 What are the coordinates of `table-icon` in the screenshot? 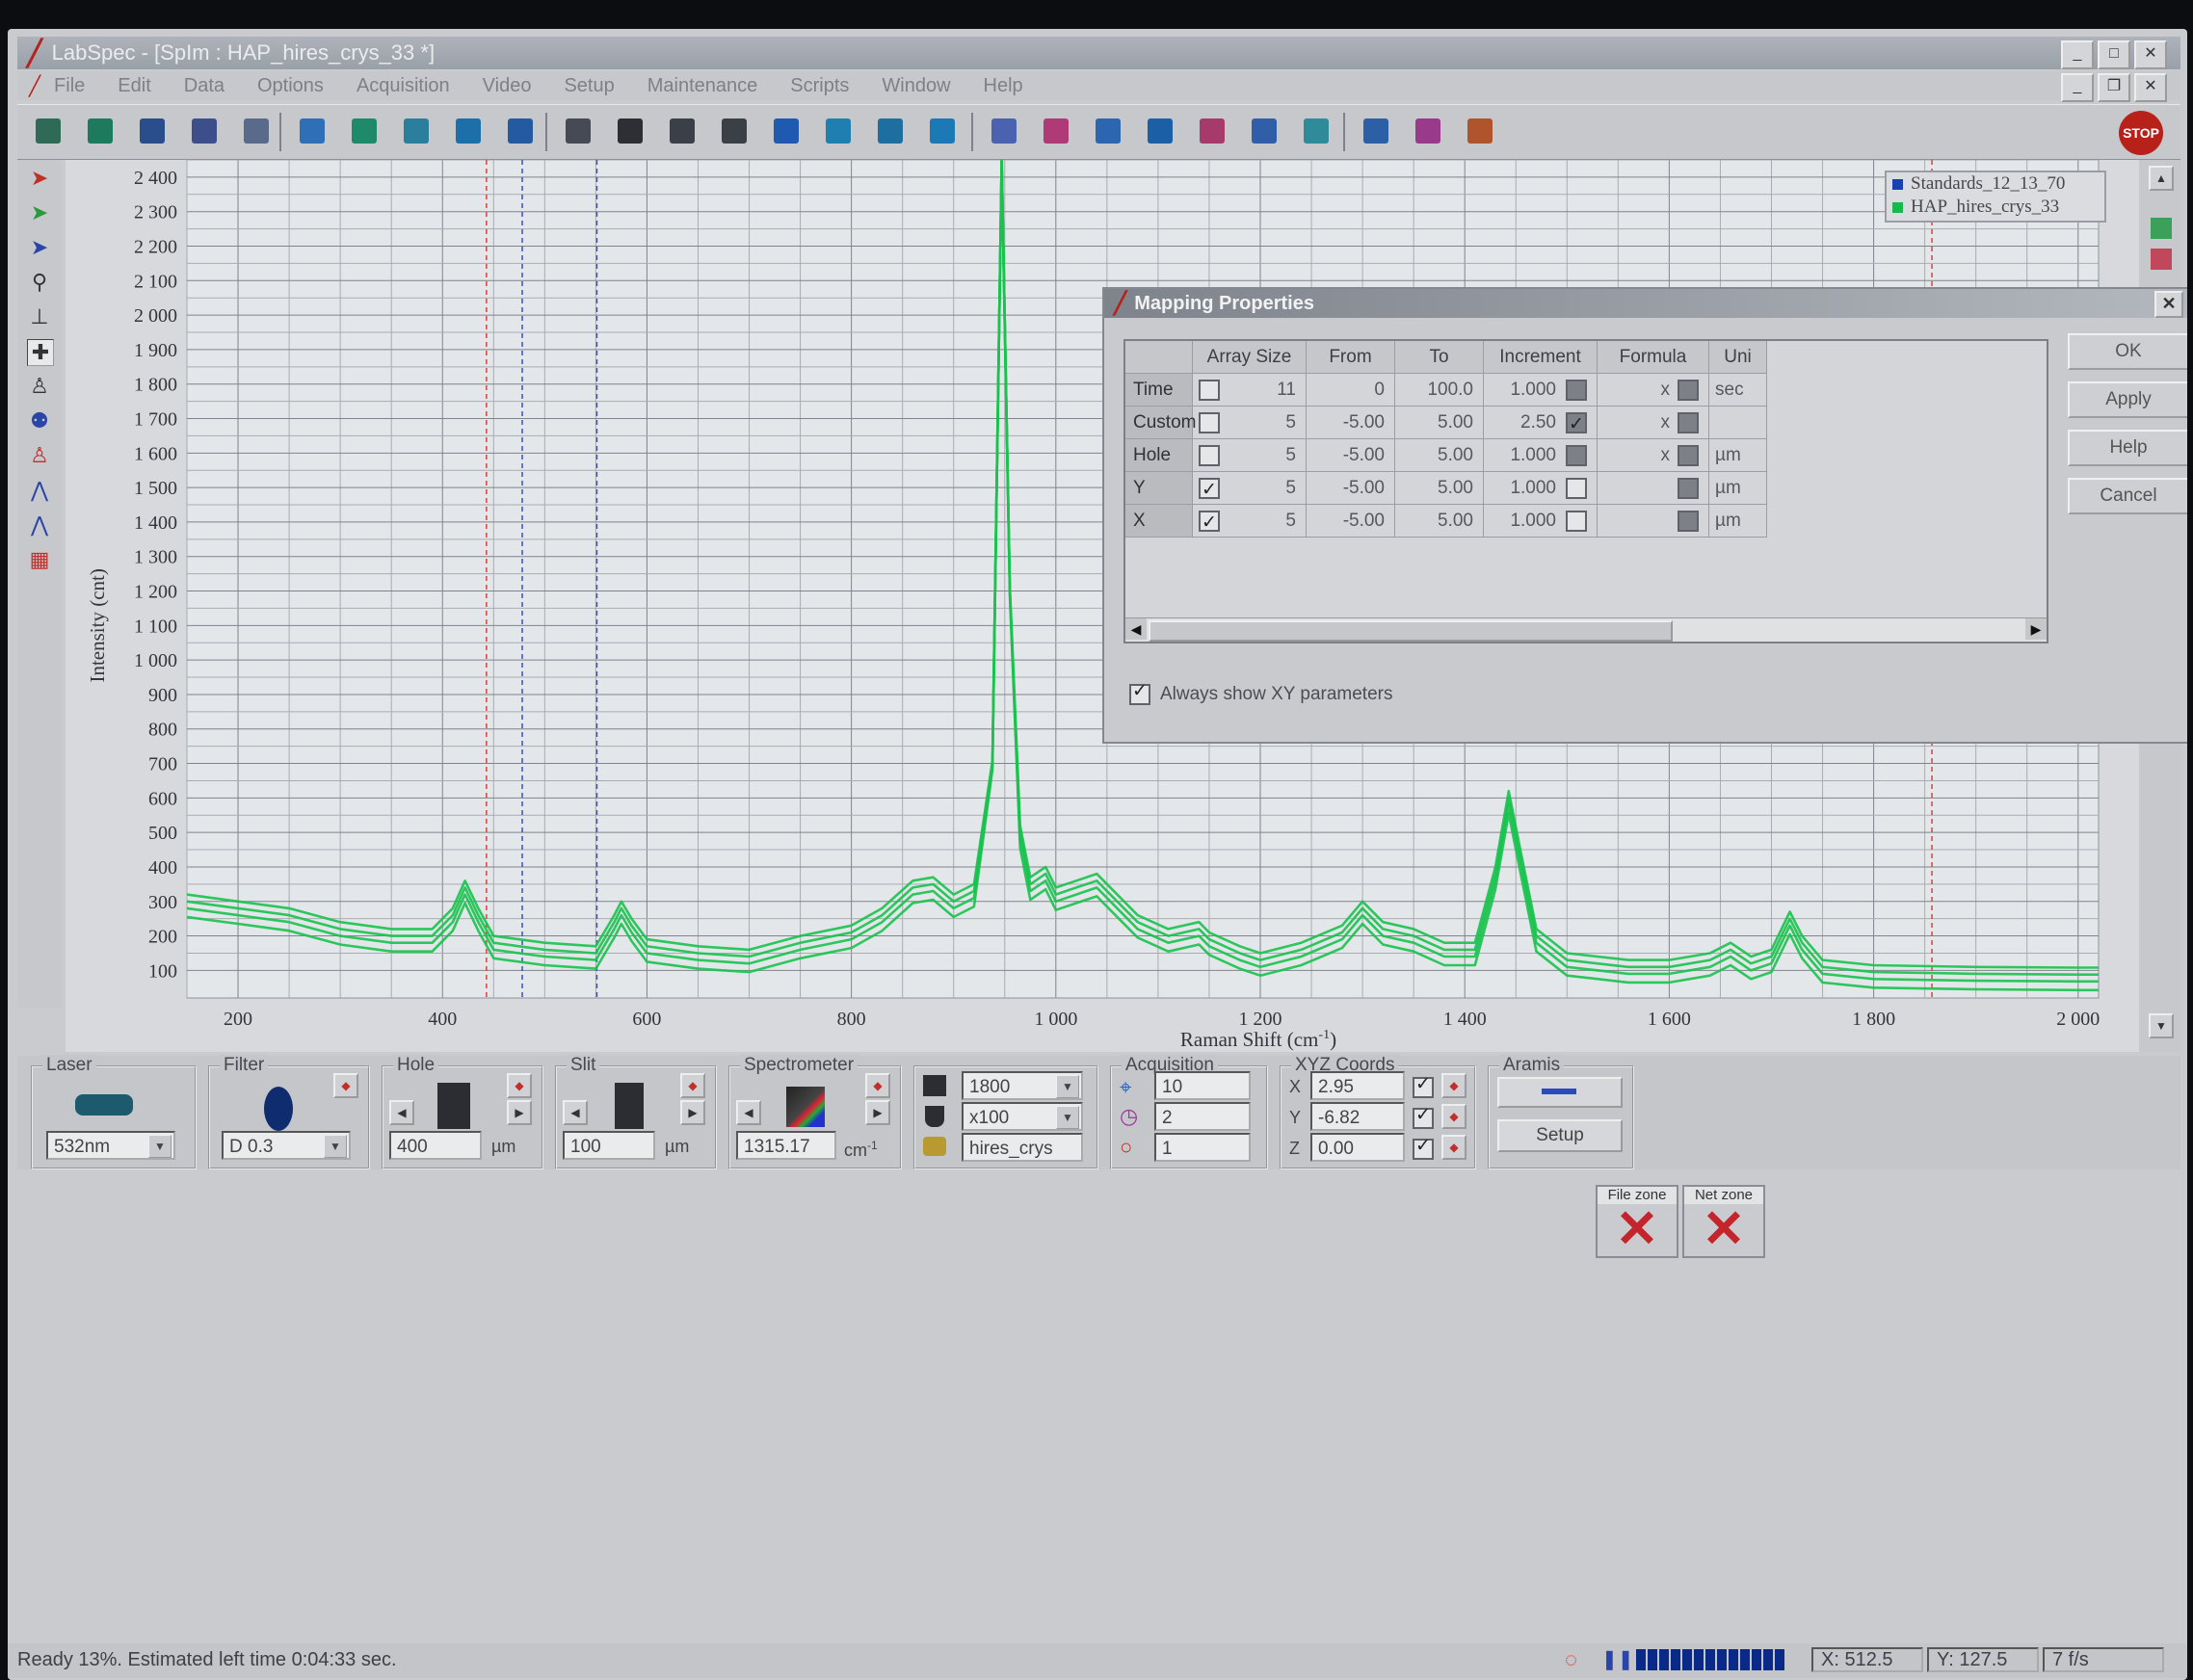 It's located at (734, 131).